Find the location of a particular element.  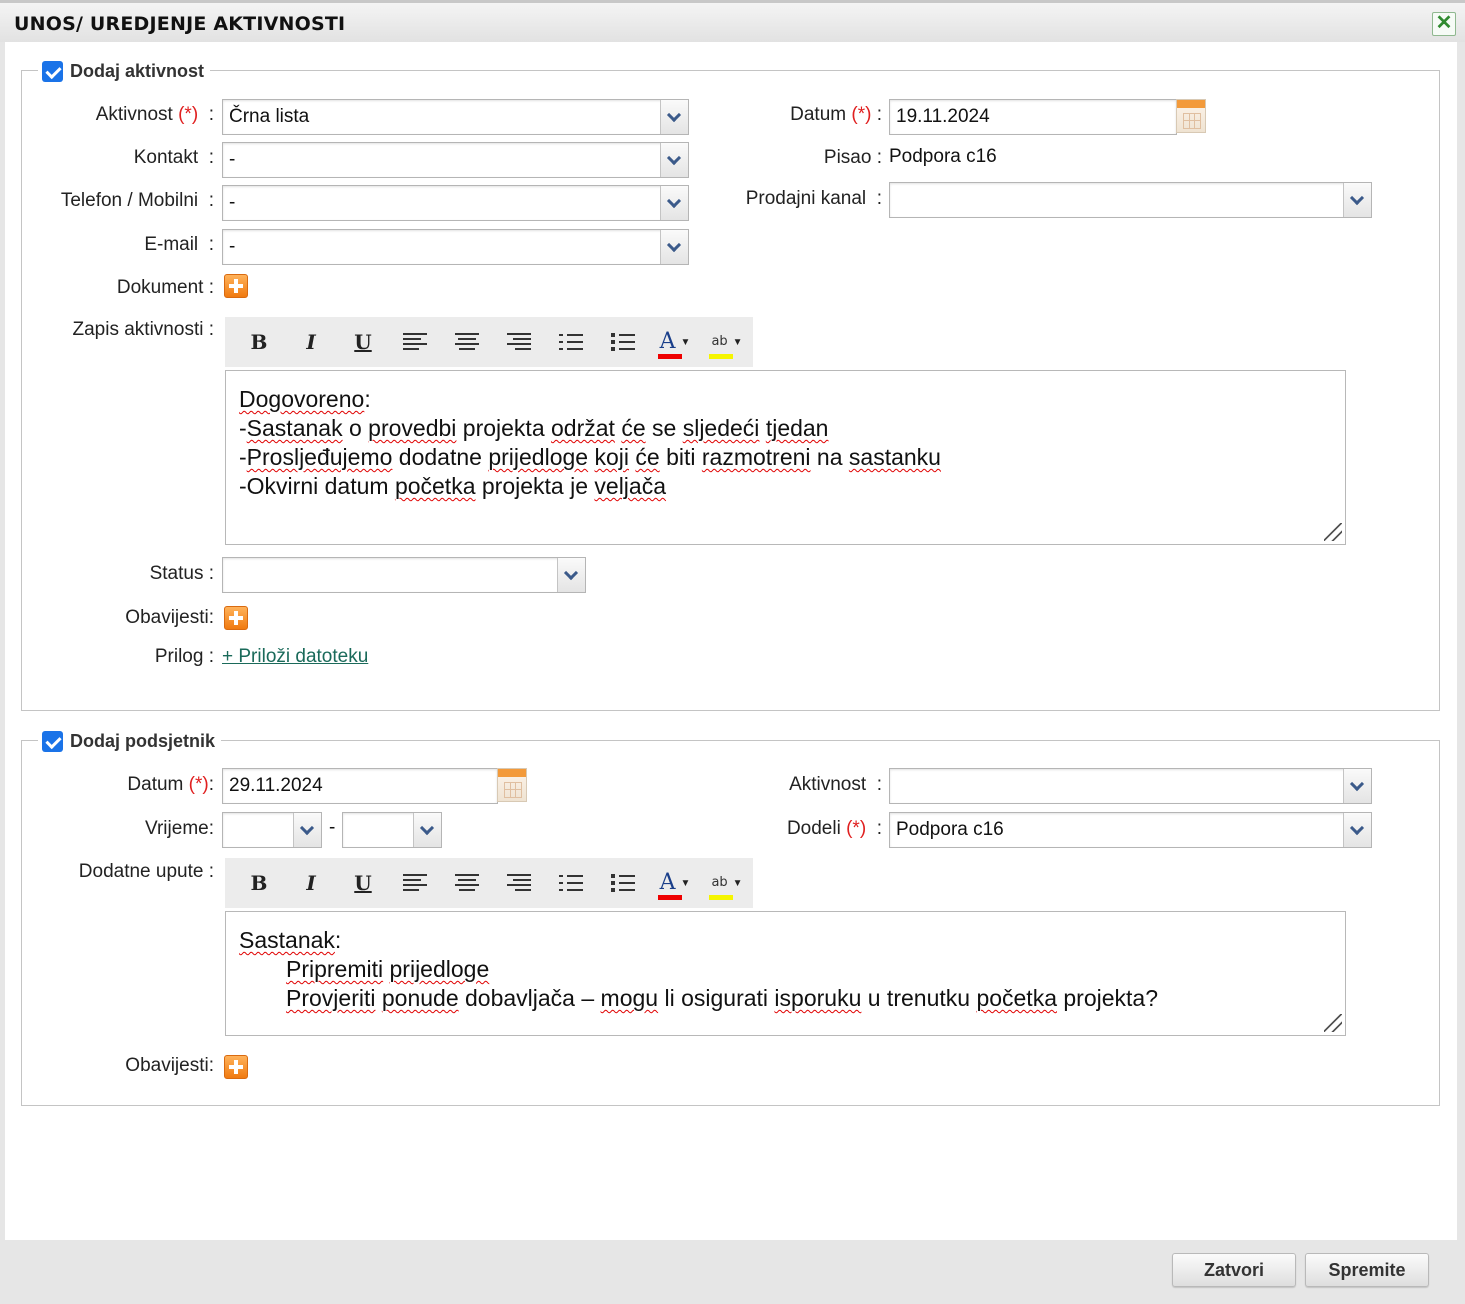

dialog-titlebar: UNOS/ UREDJENJE AKTIVNOSTI ✕ is located at coordinates (732, 21).